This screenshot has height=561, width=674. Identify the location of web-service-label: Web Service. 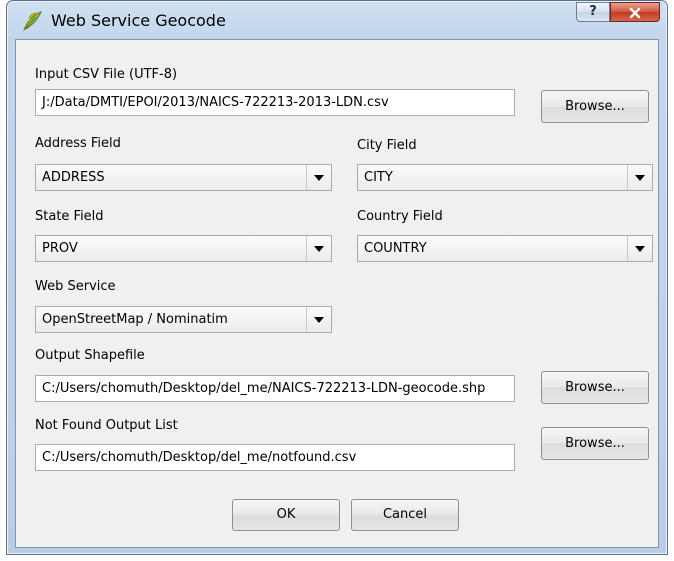
(75, 286).